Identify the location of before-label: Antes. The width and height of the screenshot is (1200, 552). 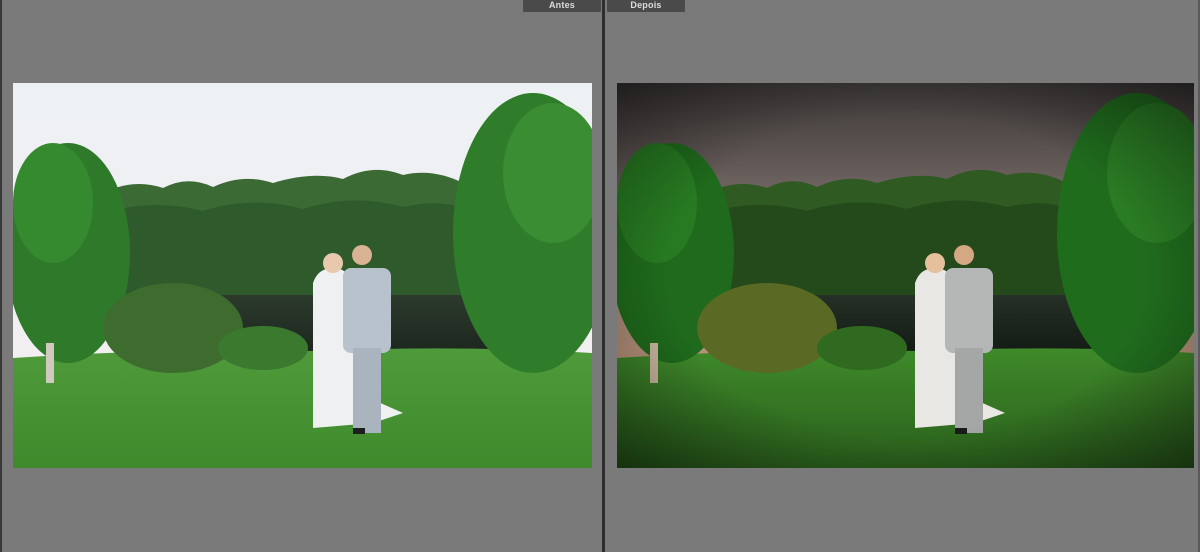
(562, 6).